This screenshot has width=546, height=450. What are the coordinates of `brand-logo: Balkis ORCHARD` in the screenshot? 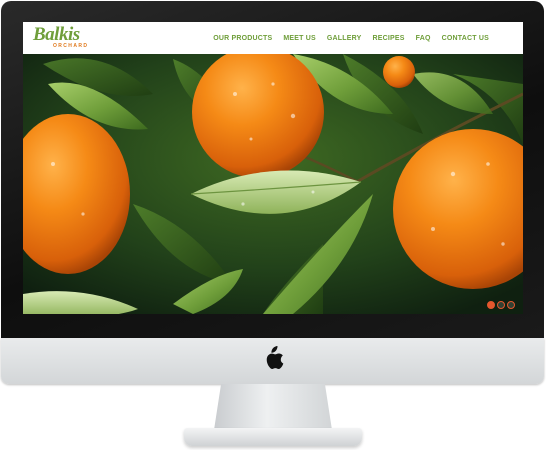 It's located at (60, 37).